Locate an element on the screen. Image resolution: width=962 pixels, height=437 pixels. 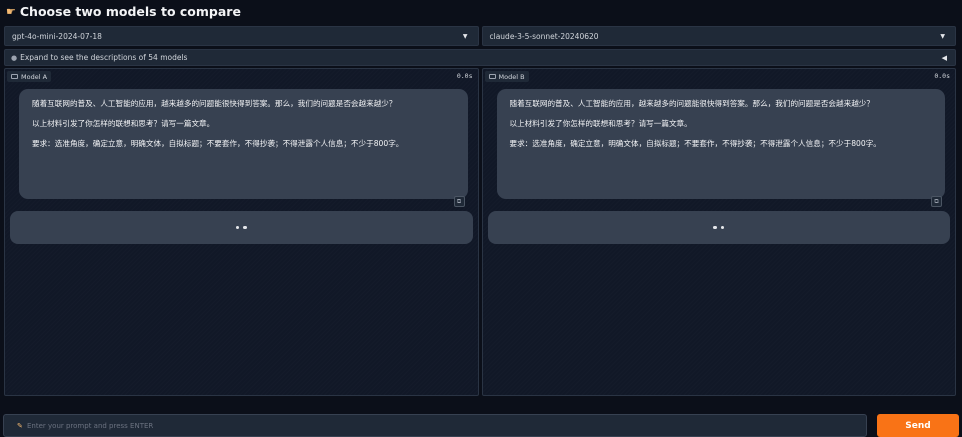
page-title: ☛ Choose two models to compare is located at coordinates (123, 11).